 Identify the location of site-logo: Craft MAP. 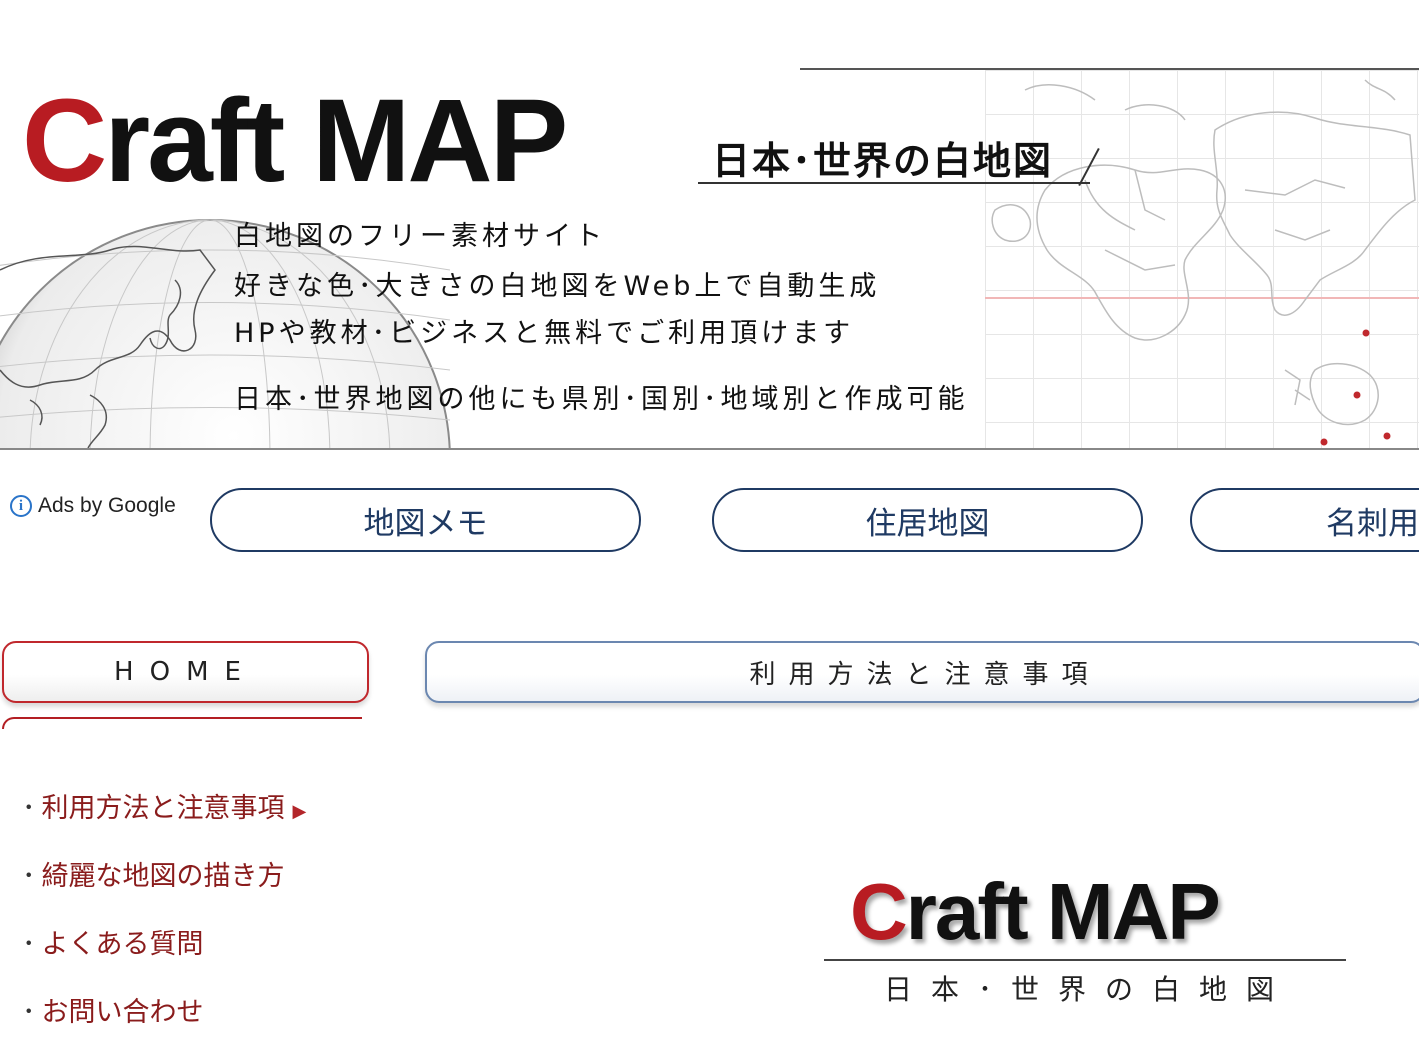
(295, 141).